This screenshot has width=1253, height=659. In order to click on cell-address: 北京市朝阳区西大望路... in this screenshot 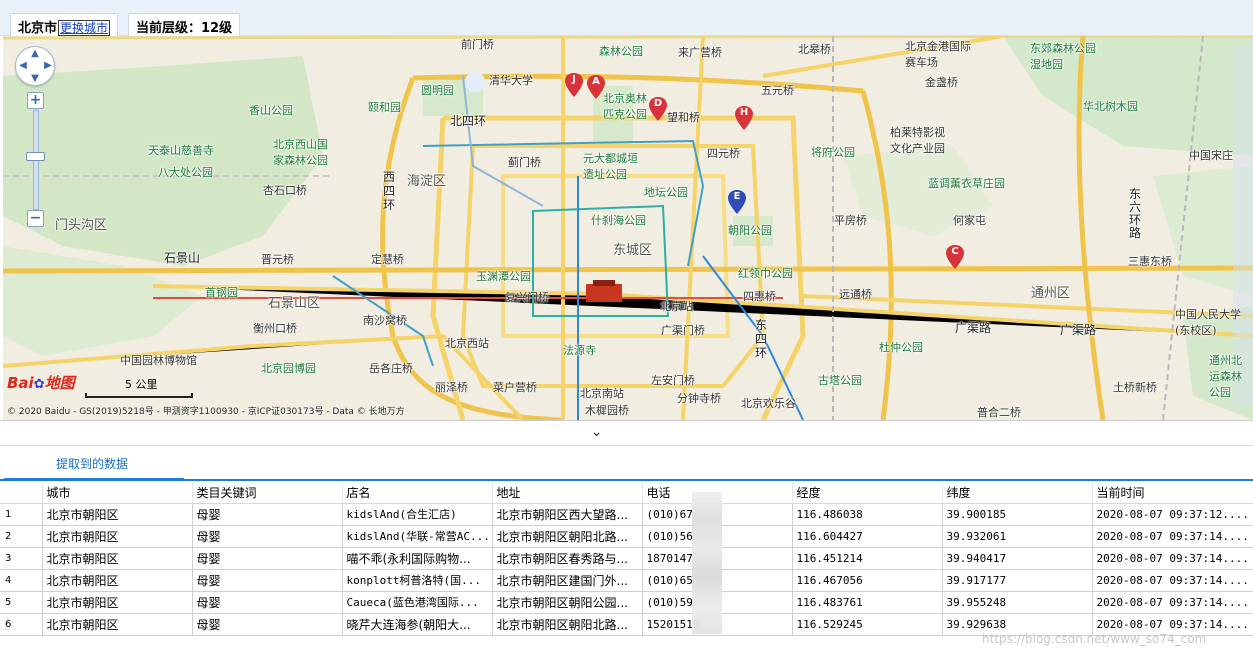, I will do `click(567, 514)`.